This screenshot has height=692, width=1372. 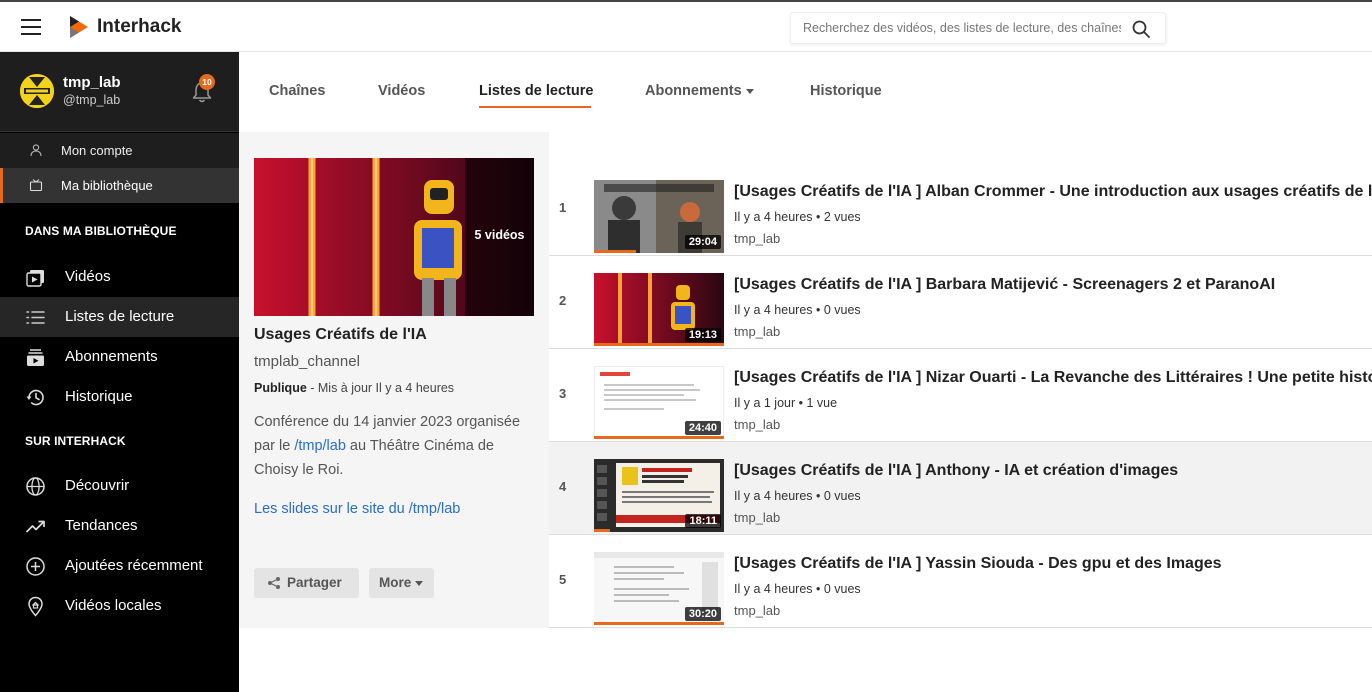 What do you see at coordinates (35, 278) in the screenshot?
I see `video-icon` at bounding box center [35, 278].